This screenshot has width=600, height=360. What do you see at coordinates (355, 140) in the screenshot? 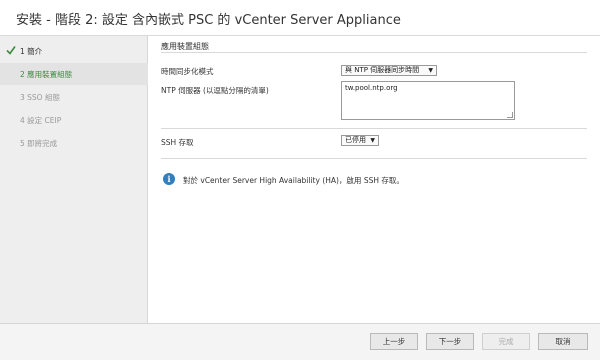
I see `ssh-access-value: 已停用` at bounding box center [355, 140].